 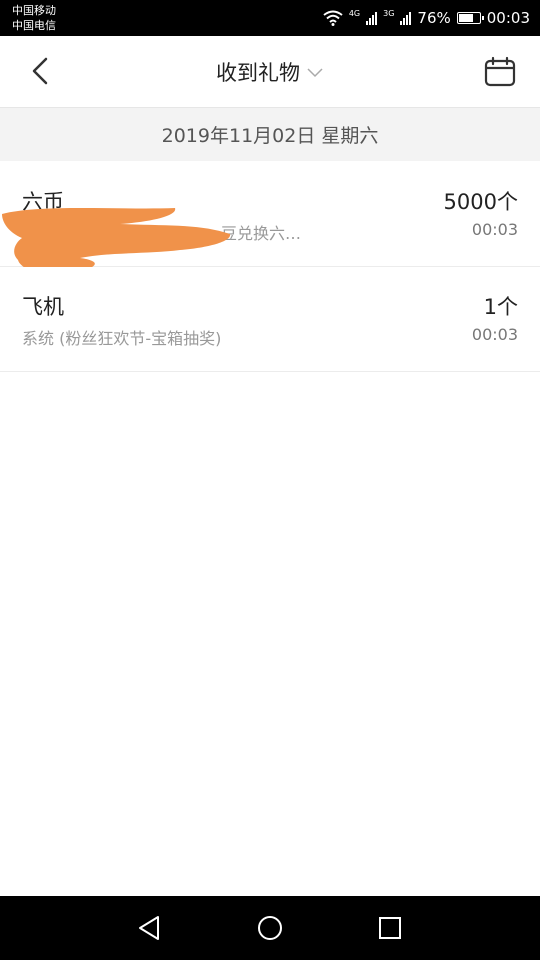 What do you see at coordinates (270, 18) in the screenshot?
I see `status-bar: 中国移动 中国电信 4G 3G 76% 00:03` at bounding box center [270, 18].